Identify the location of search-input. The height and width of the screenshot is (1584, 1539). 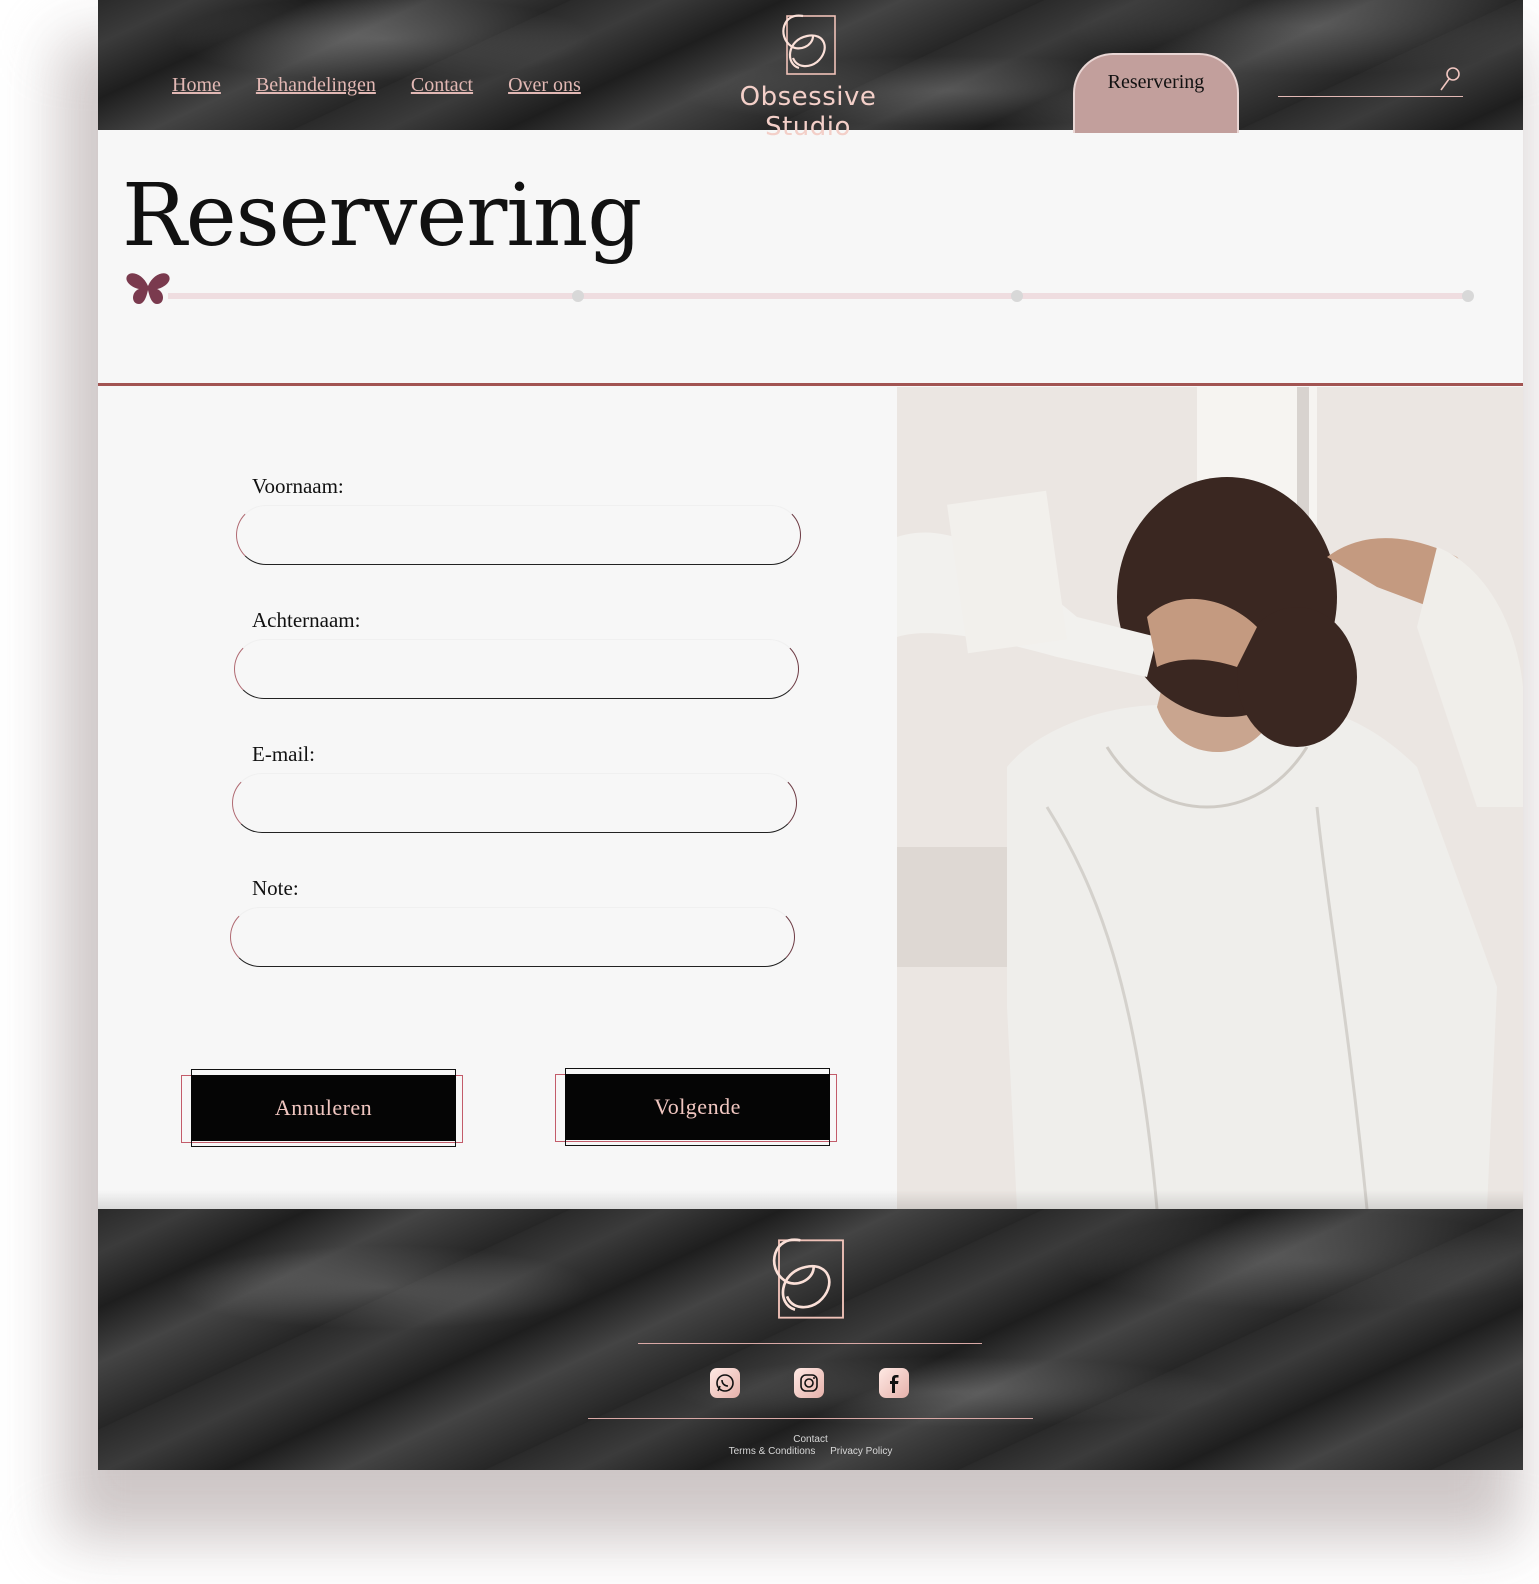
(1370, 81).